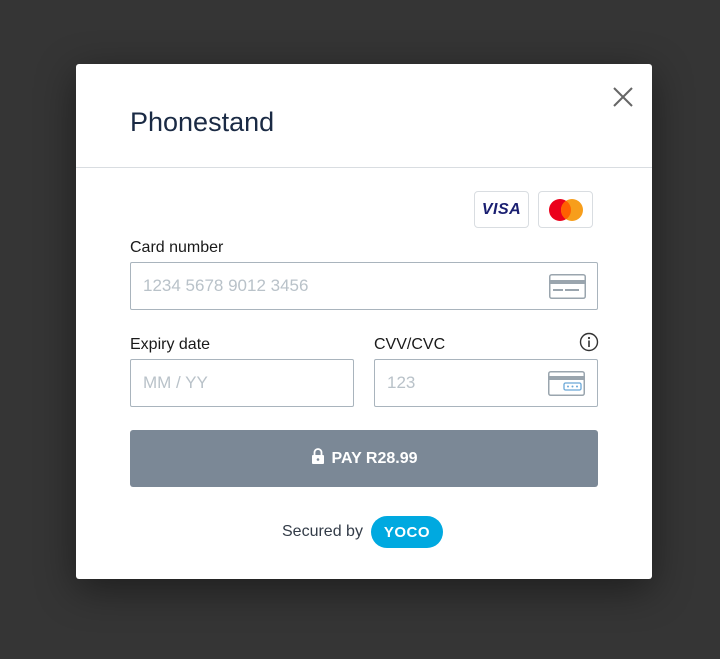  I want to click on card-number-field, so click(364, 286).